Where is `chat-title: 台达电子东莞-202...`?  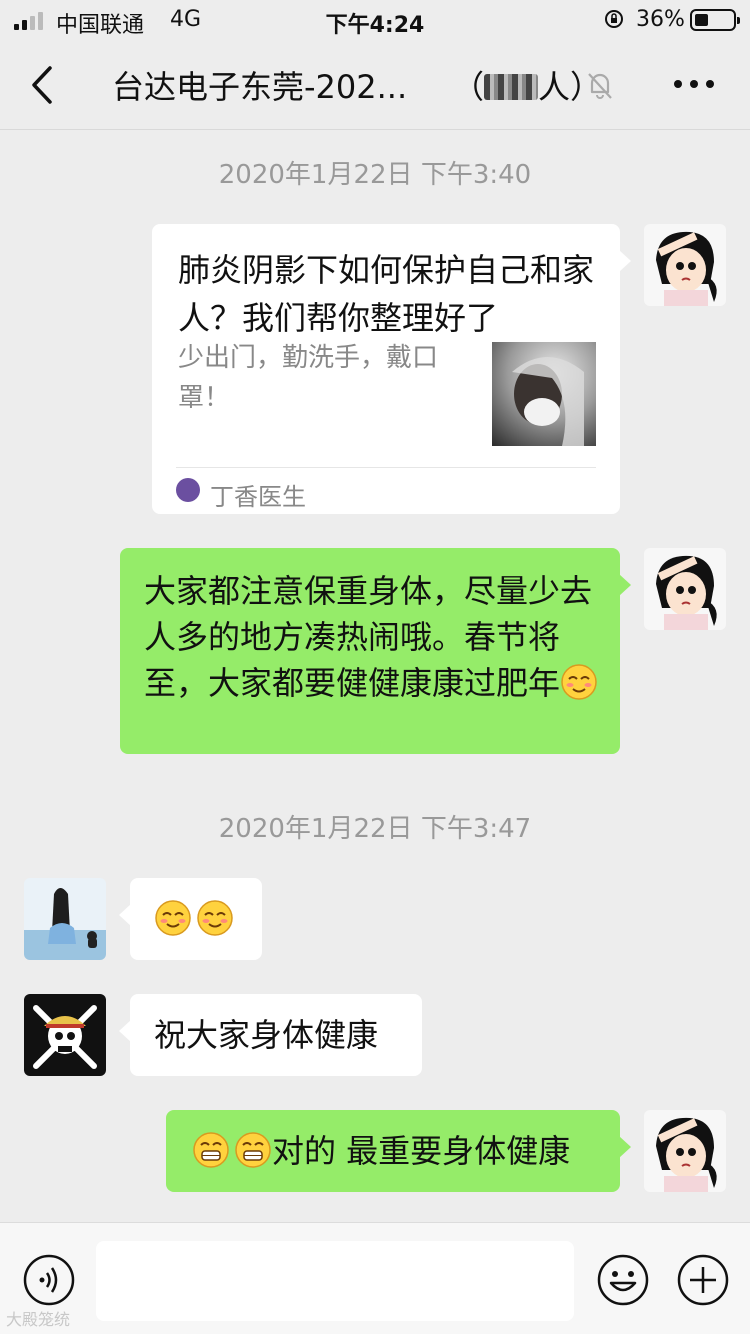 chat-title: 台达电子东莞-202... is located at coordinates (260, 87).